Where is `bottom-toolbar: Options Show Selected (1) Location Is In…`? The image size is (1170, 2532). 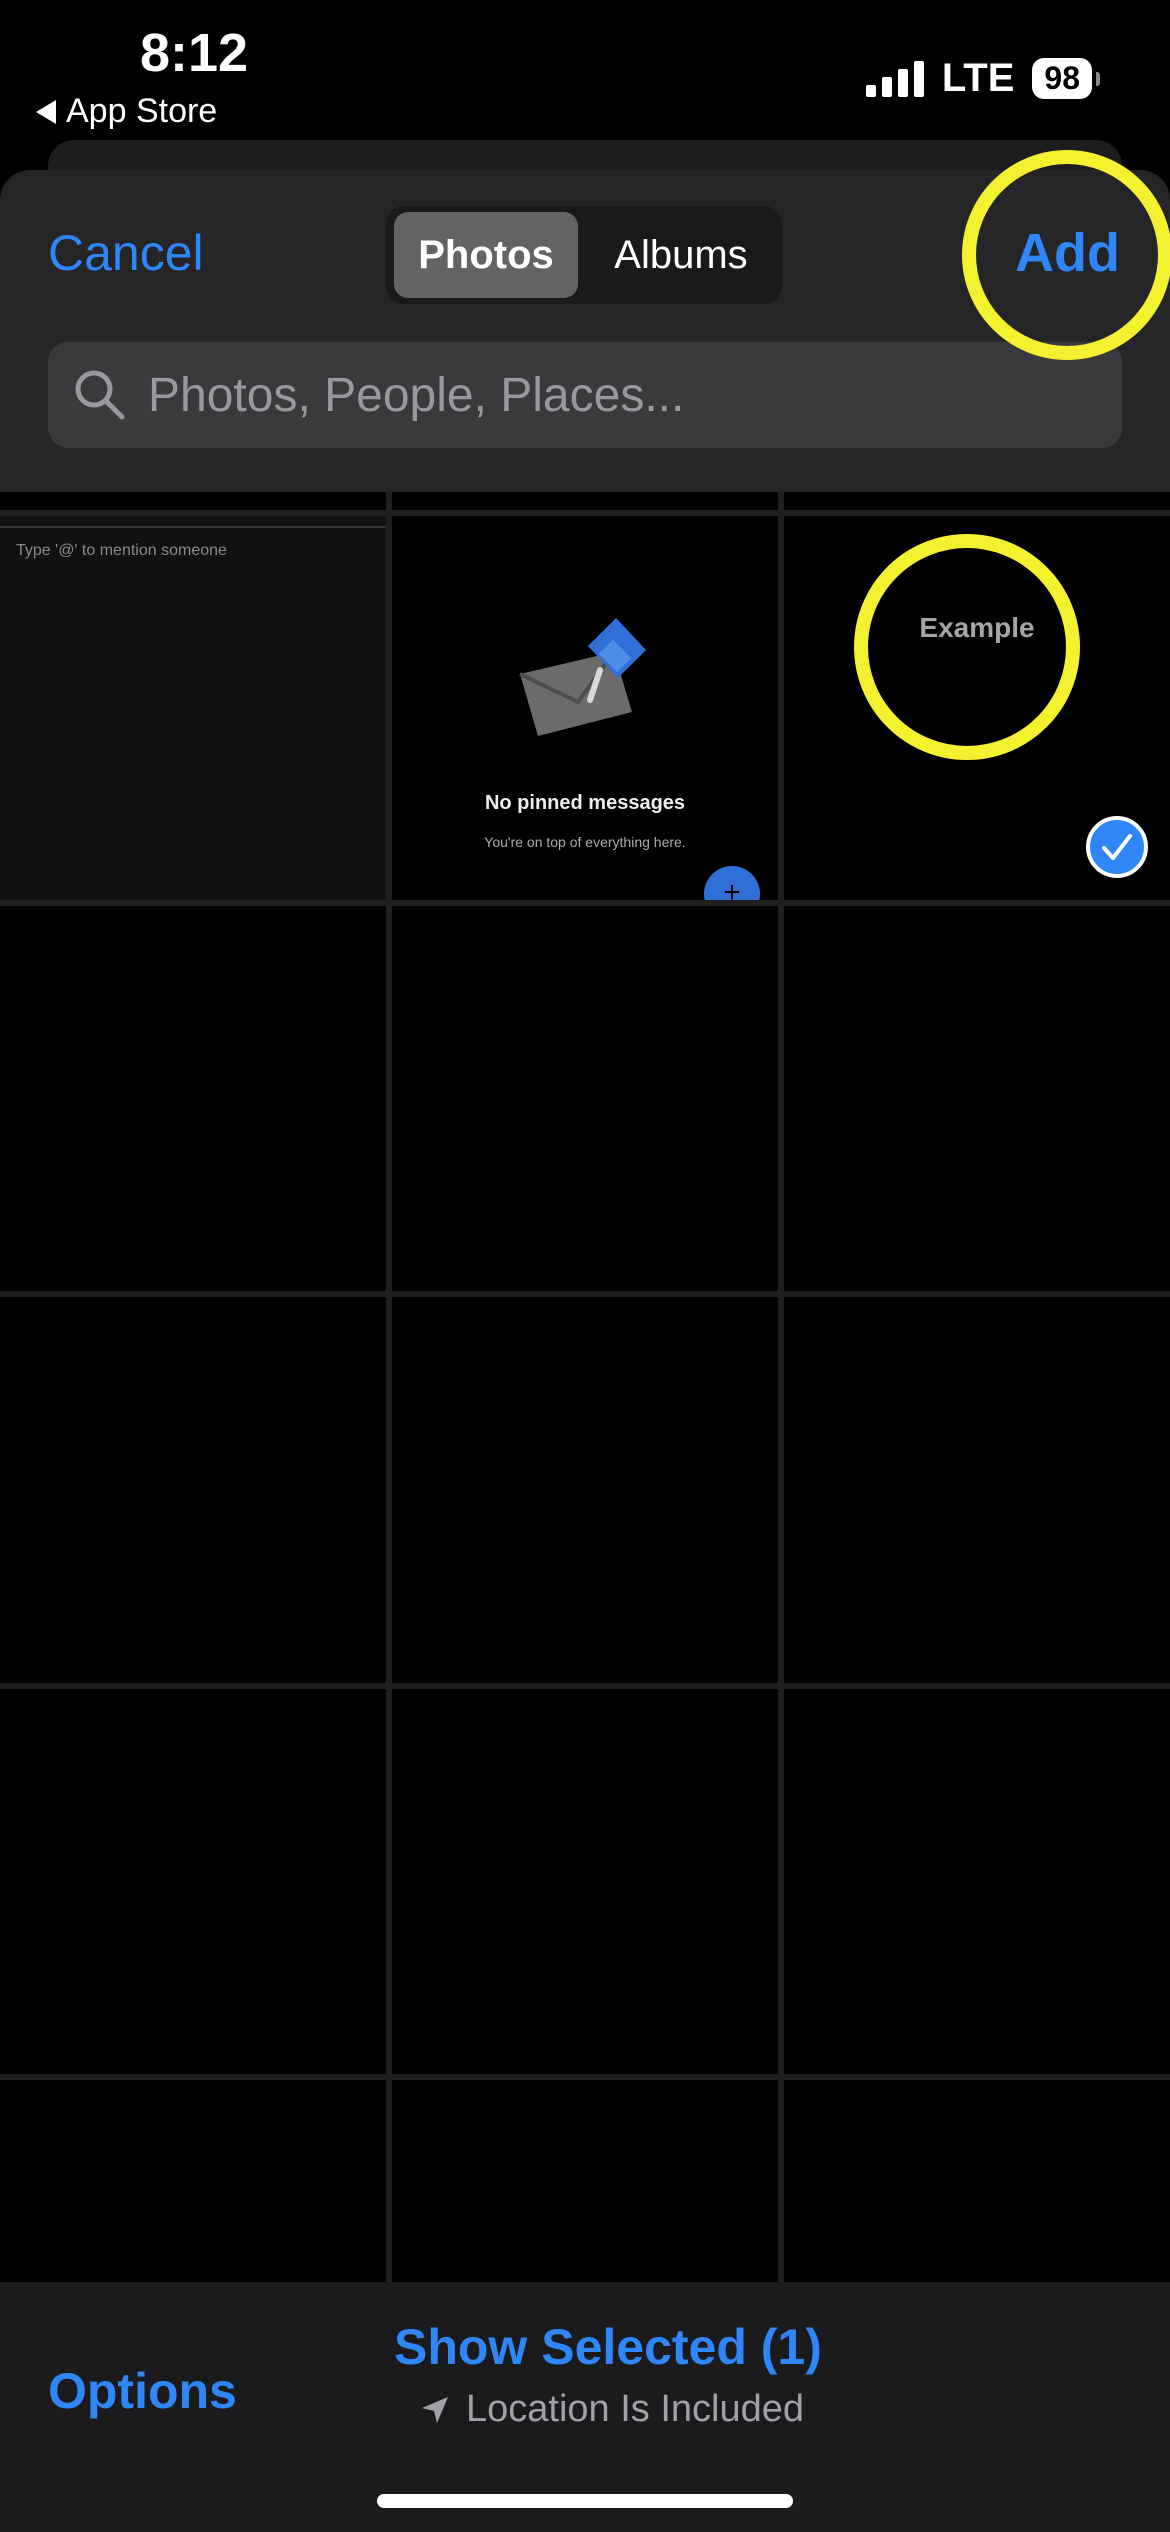
bottom-toolbar: Options Show Selected (1) Location Is In… is located at coordinates (585, 2407).